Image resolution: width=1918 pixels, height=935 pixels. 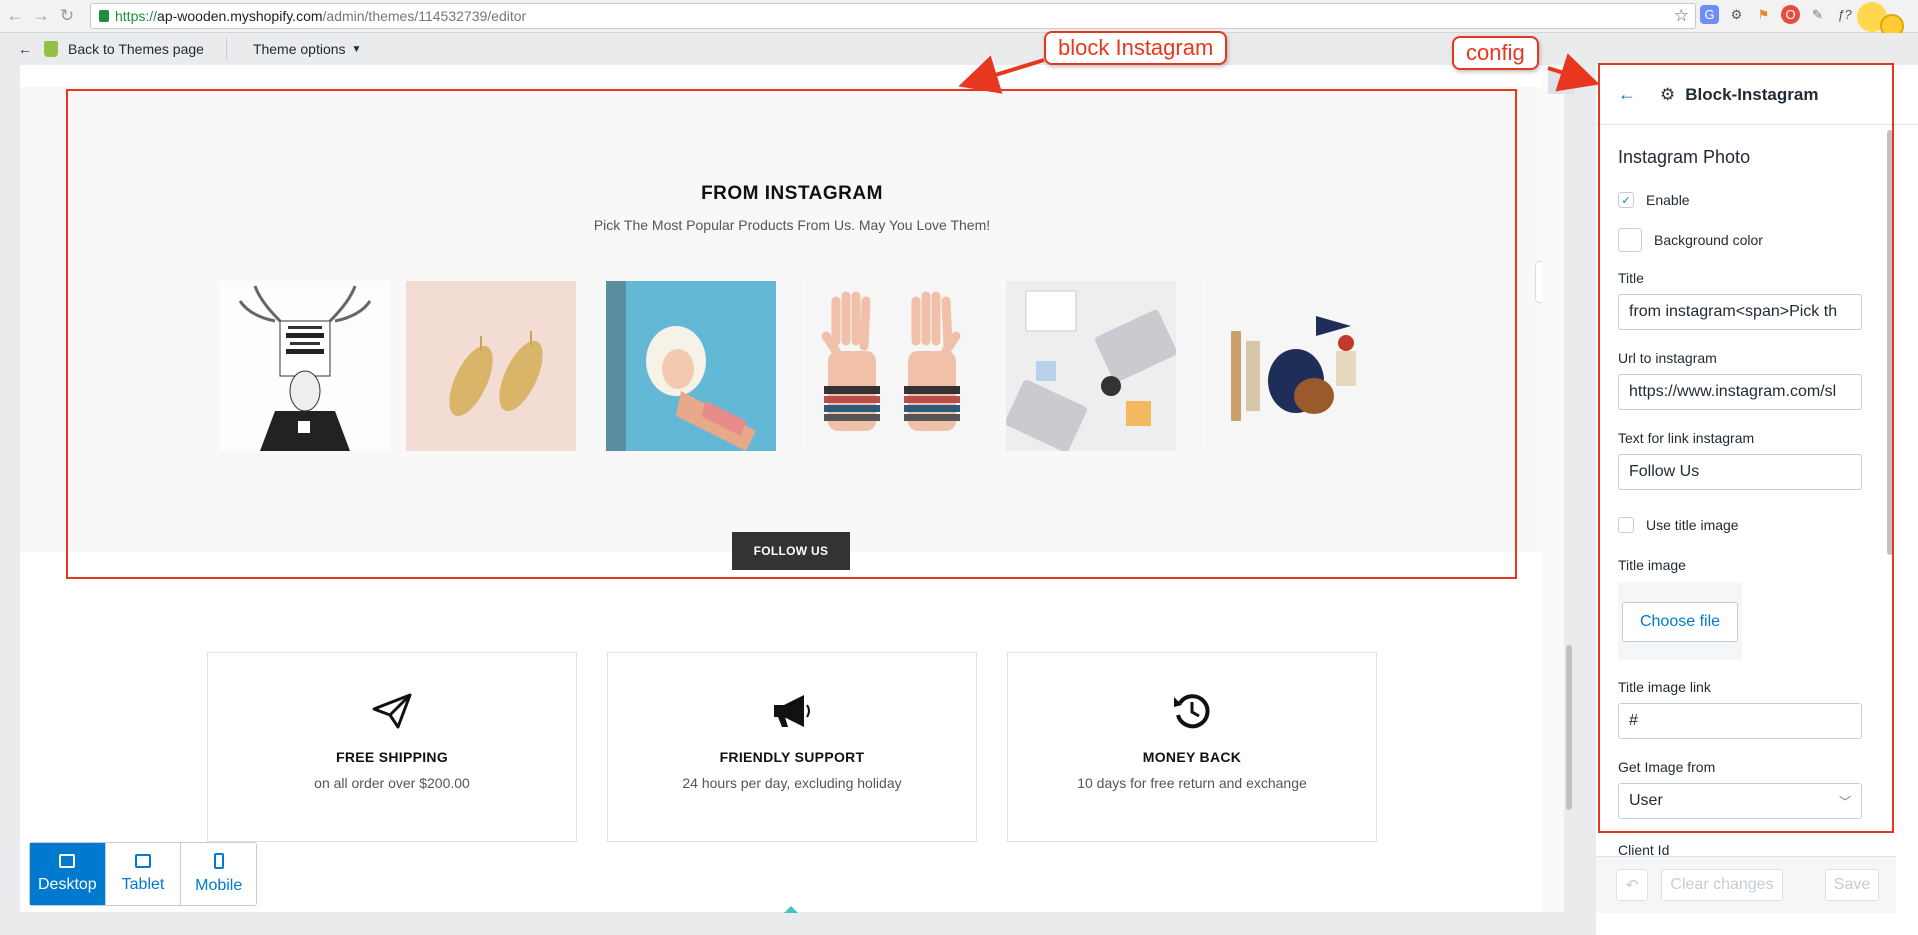 I want to click on lock-icon, so click(x=104, y=16).